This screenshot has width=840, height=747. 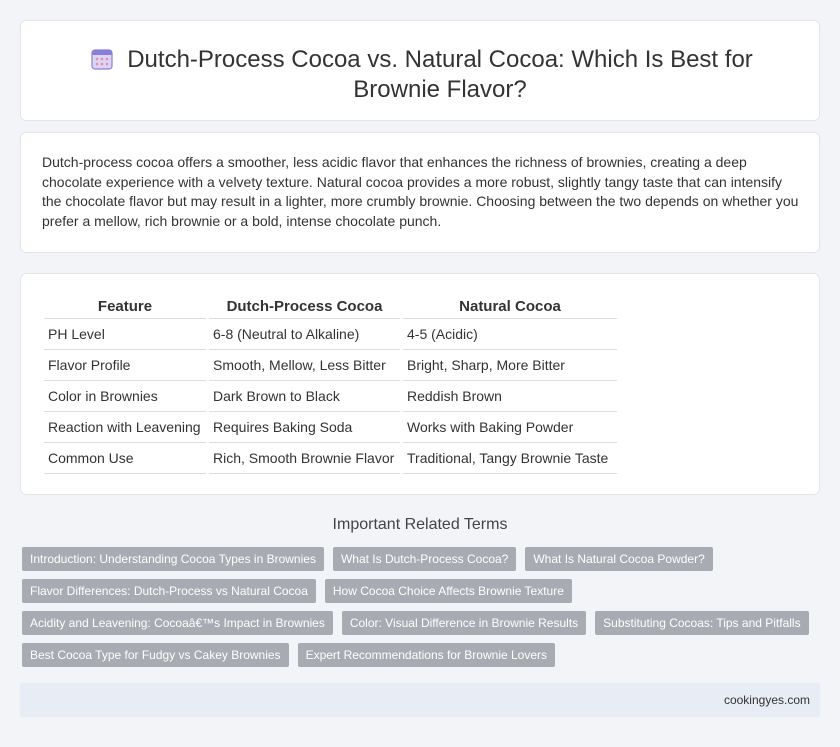 I want to click on term-tag: Substituting Cocoas: Tips and Pitfalls, so click(x=702, y=623).